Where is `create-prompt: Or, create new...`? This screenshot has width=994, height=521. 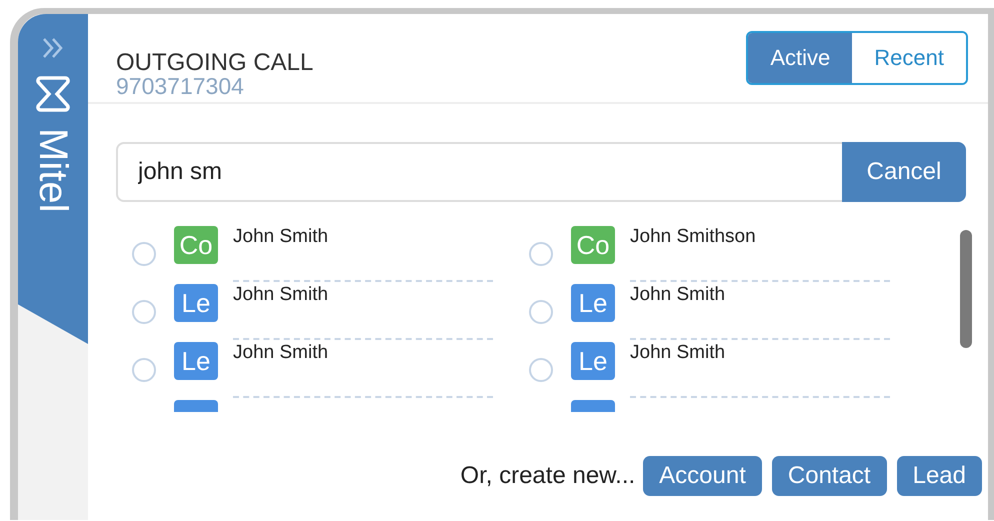
create-prompt: Or, create new... is located at coordinates (548, 476).